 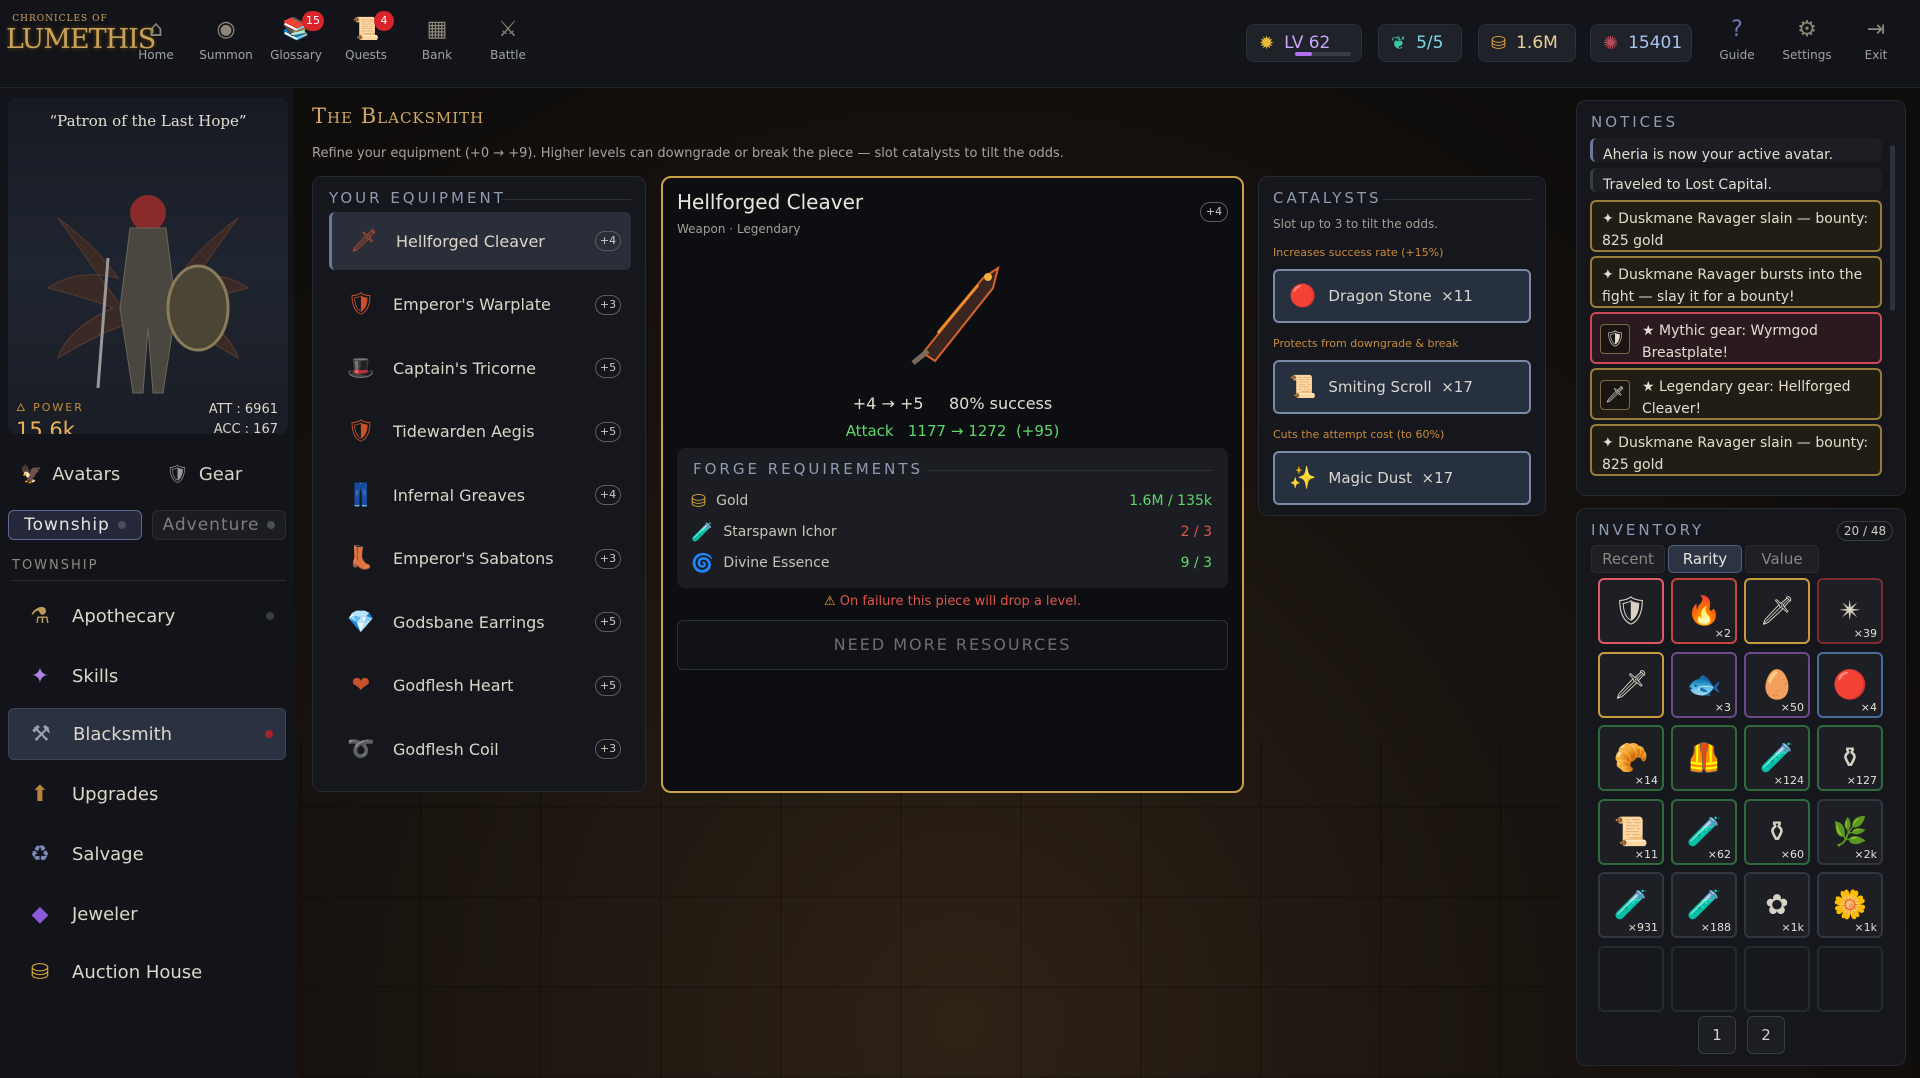 I want to click on inventory-item-icon: 🌼, so click(x=1850, y=904).